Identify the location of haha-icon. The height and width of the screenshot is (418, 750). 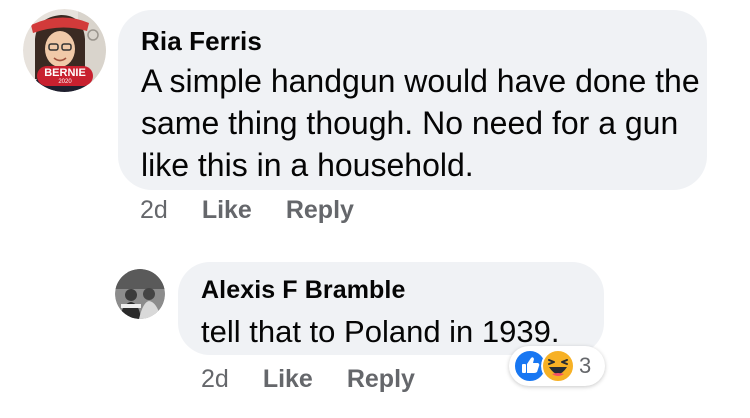
(558, 366).